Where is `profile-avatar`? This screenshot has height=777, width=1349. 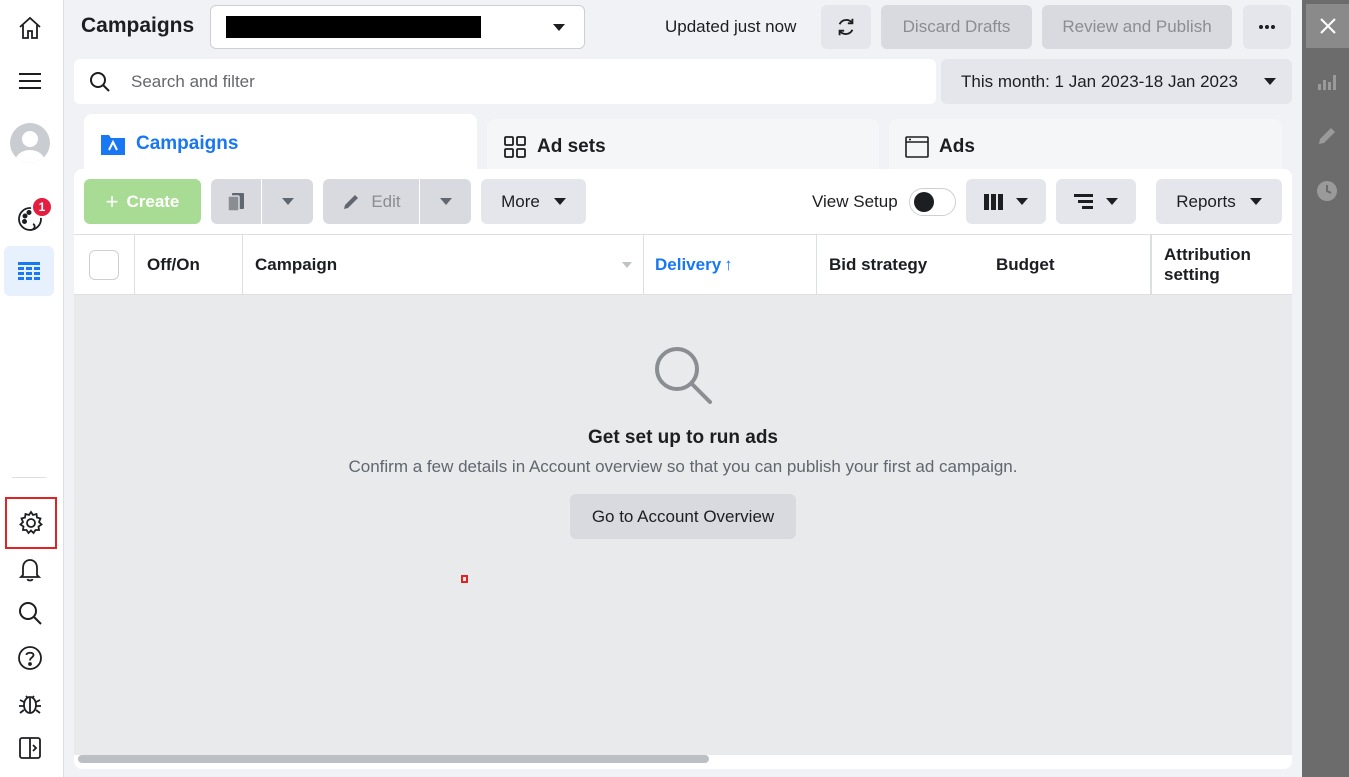
profile-avatar is located at coordinates (30, 143).